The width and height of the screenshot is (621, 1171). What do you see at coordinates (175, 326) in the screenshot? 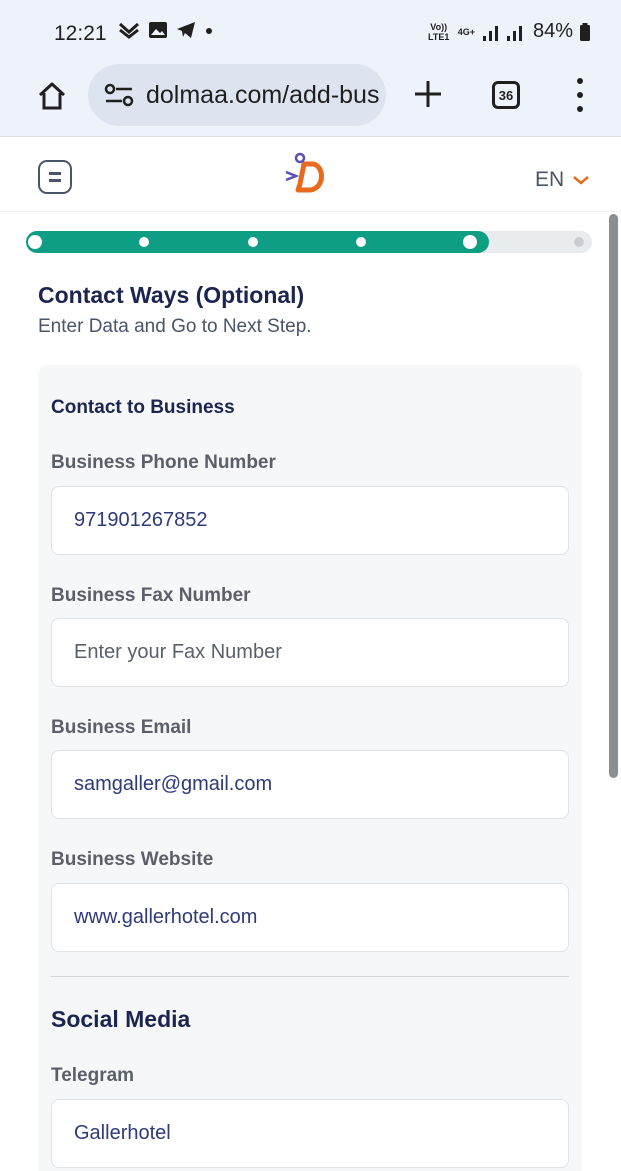
I see `page-subtitle: Enter Data and Go to Next Step.` at bounding box center [175, 326].